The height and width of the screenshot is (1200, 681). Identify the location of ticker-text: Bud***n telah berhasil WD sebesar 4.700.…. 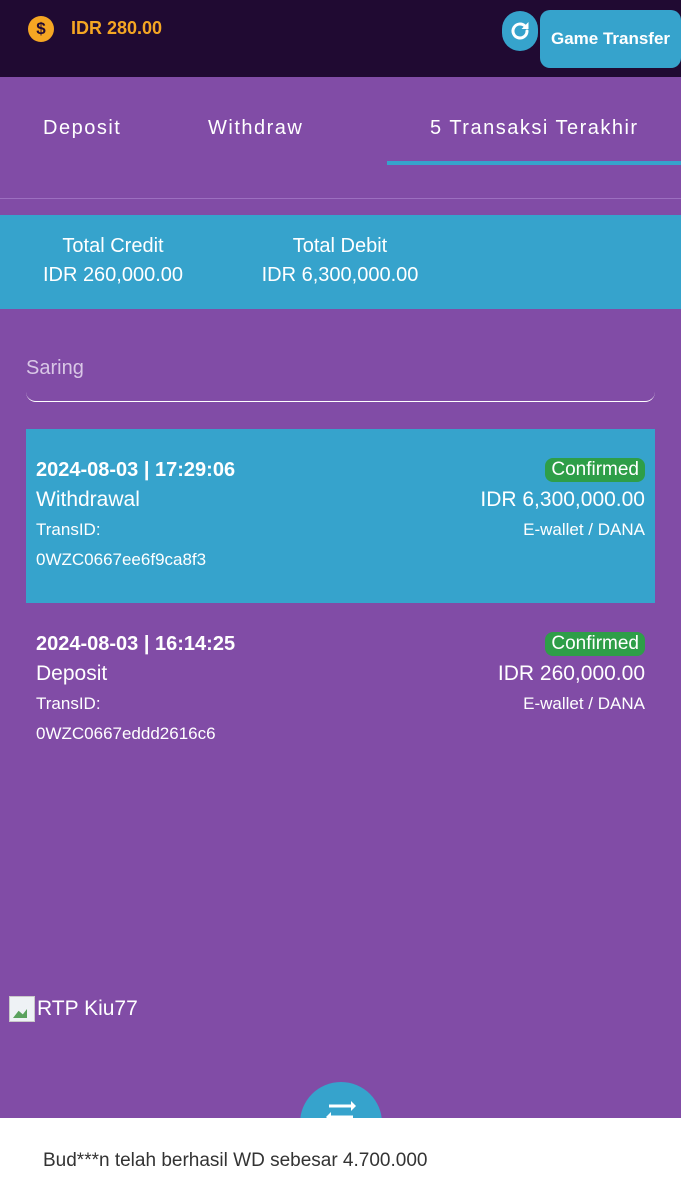
(235, 1160).